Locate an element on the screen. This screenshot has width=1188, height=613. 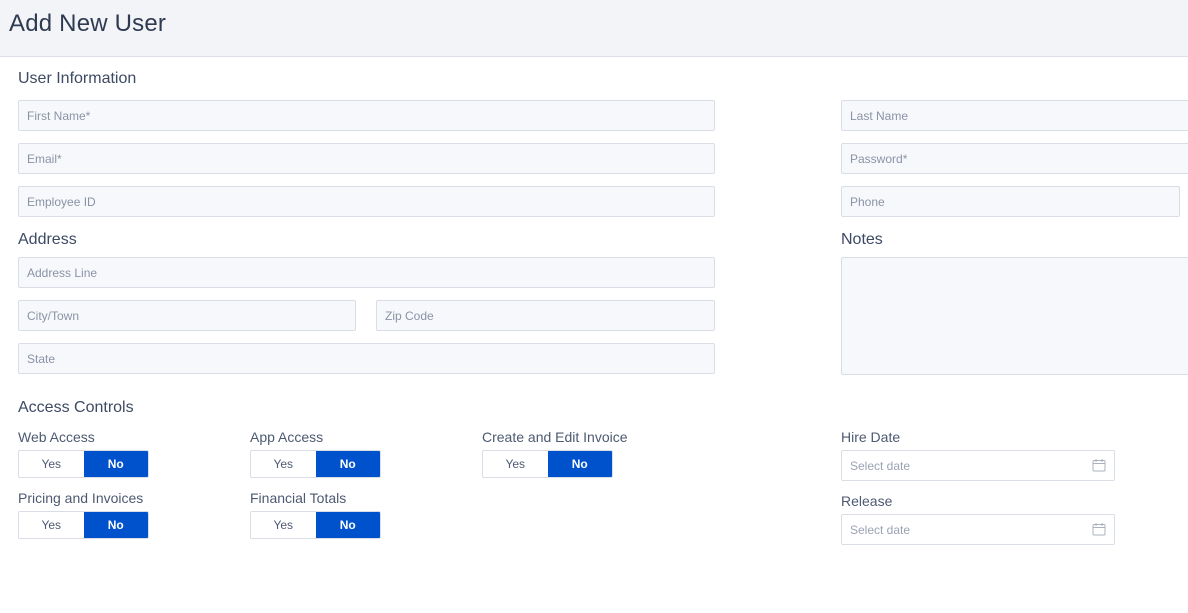
web-access-no-option: No is located at coordinates (115, 464).